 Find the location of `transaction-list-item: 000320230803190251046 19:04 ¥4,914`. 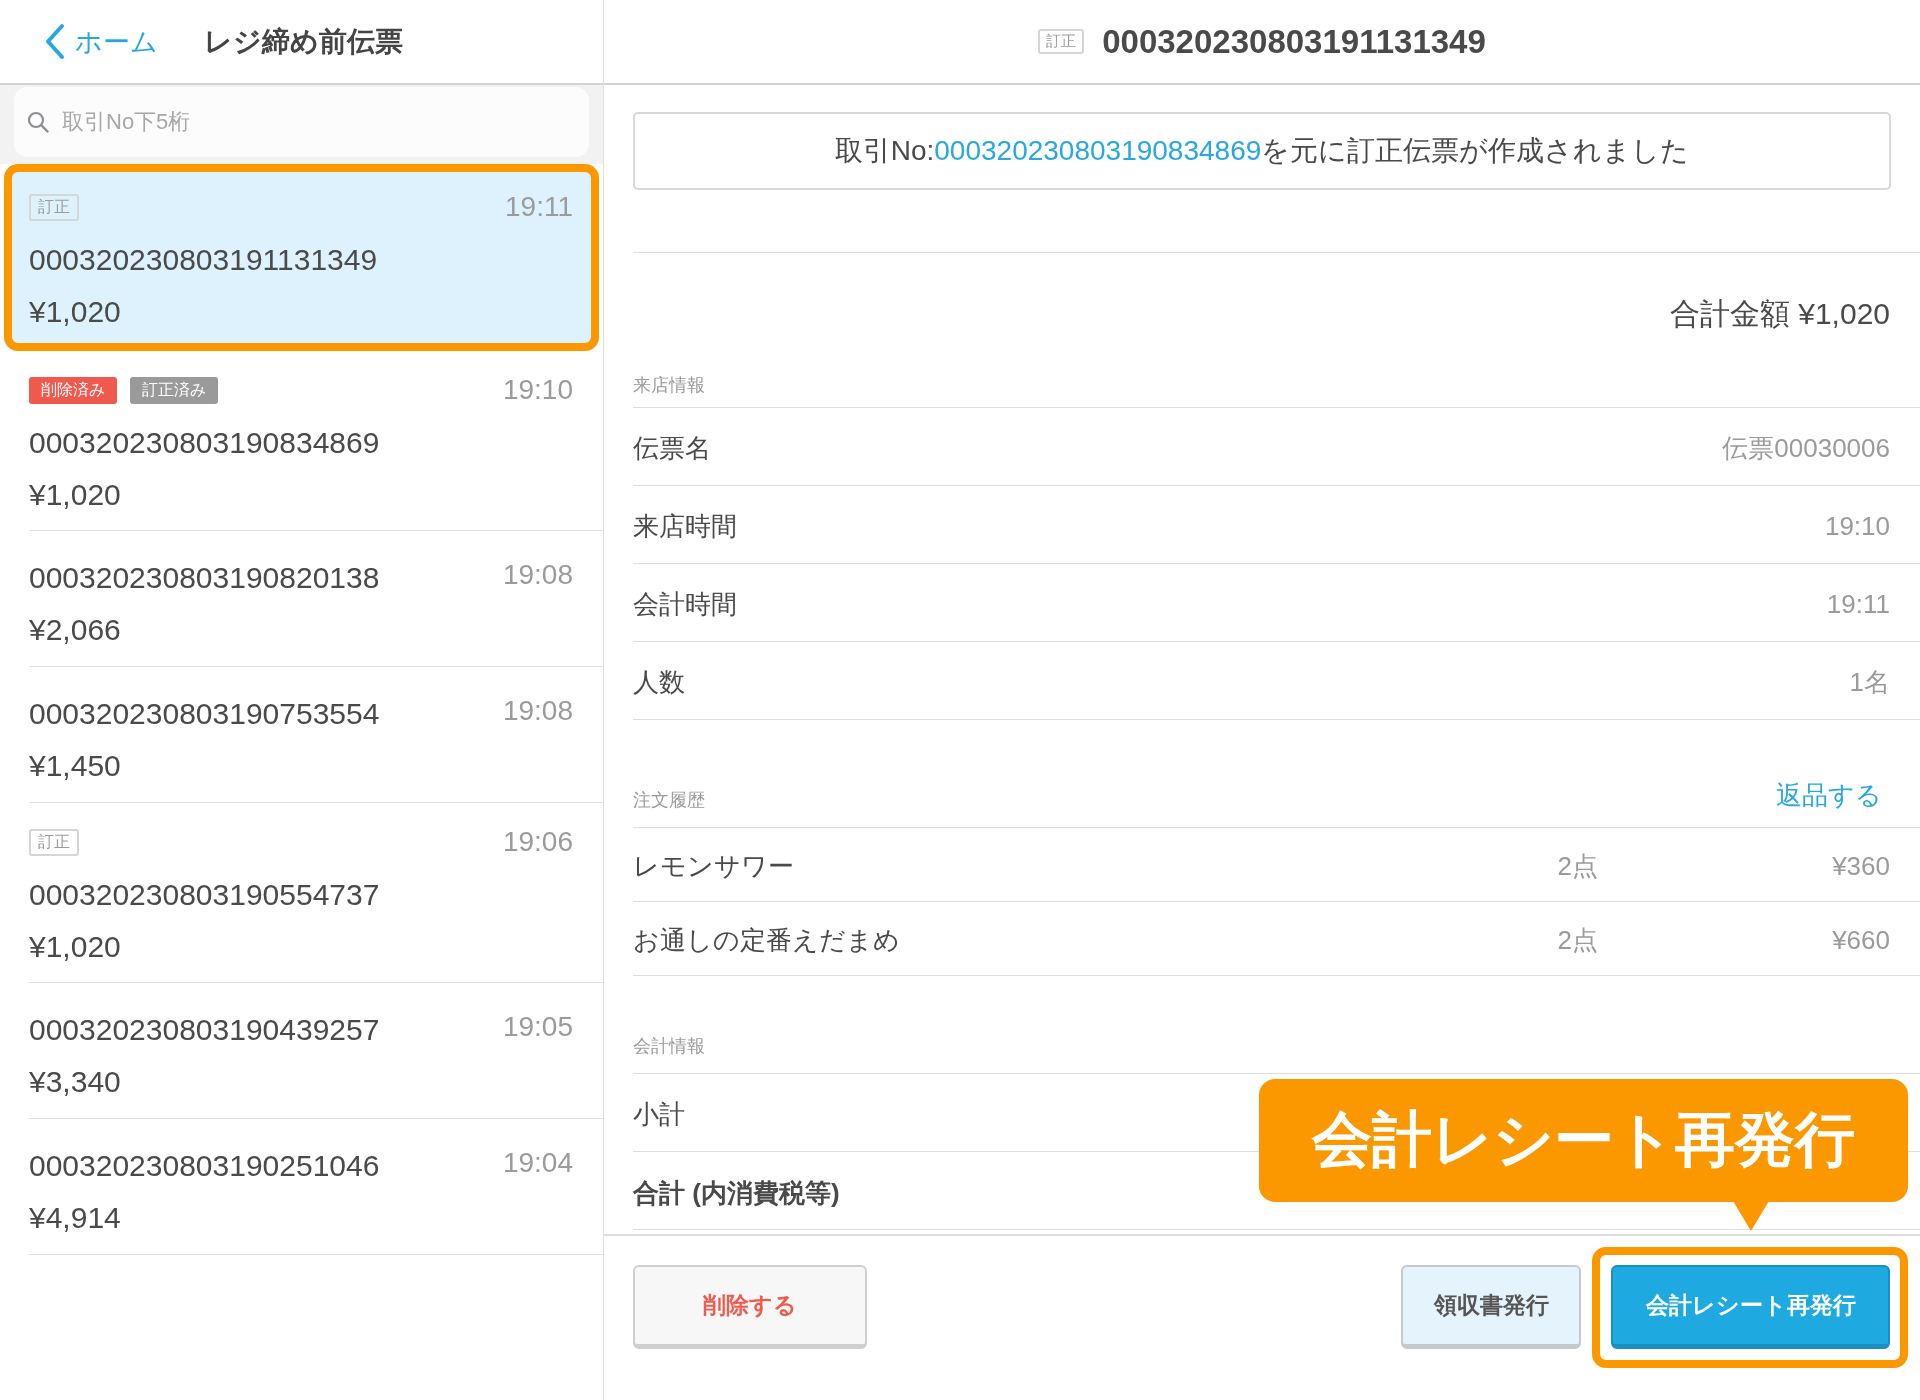

transaction-list-item: 000320230803190251046 19:04 ¥4,914 is located at coordinates (316, 1187).